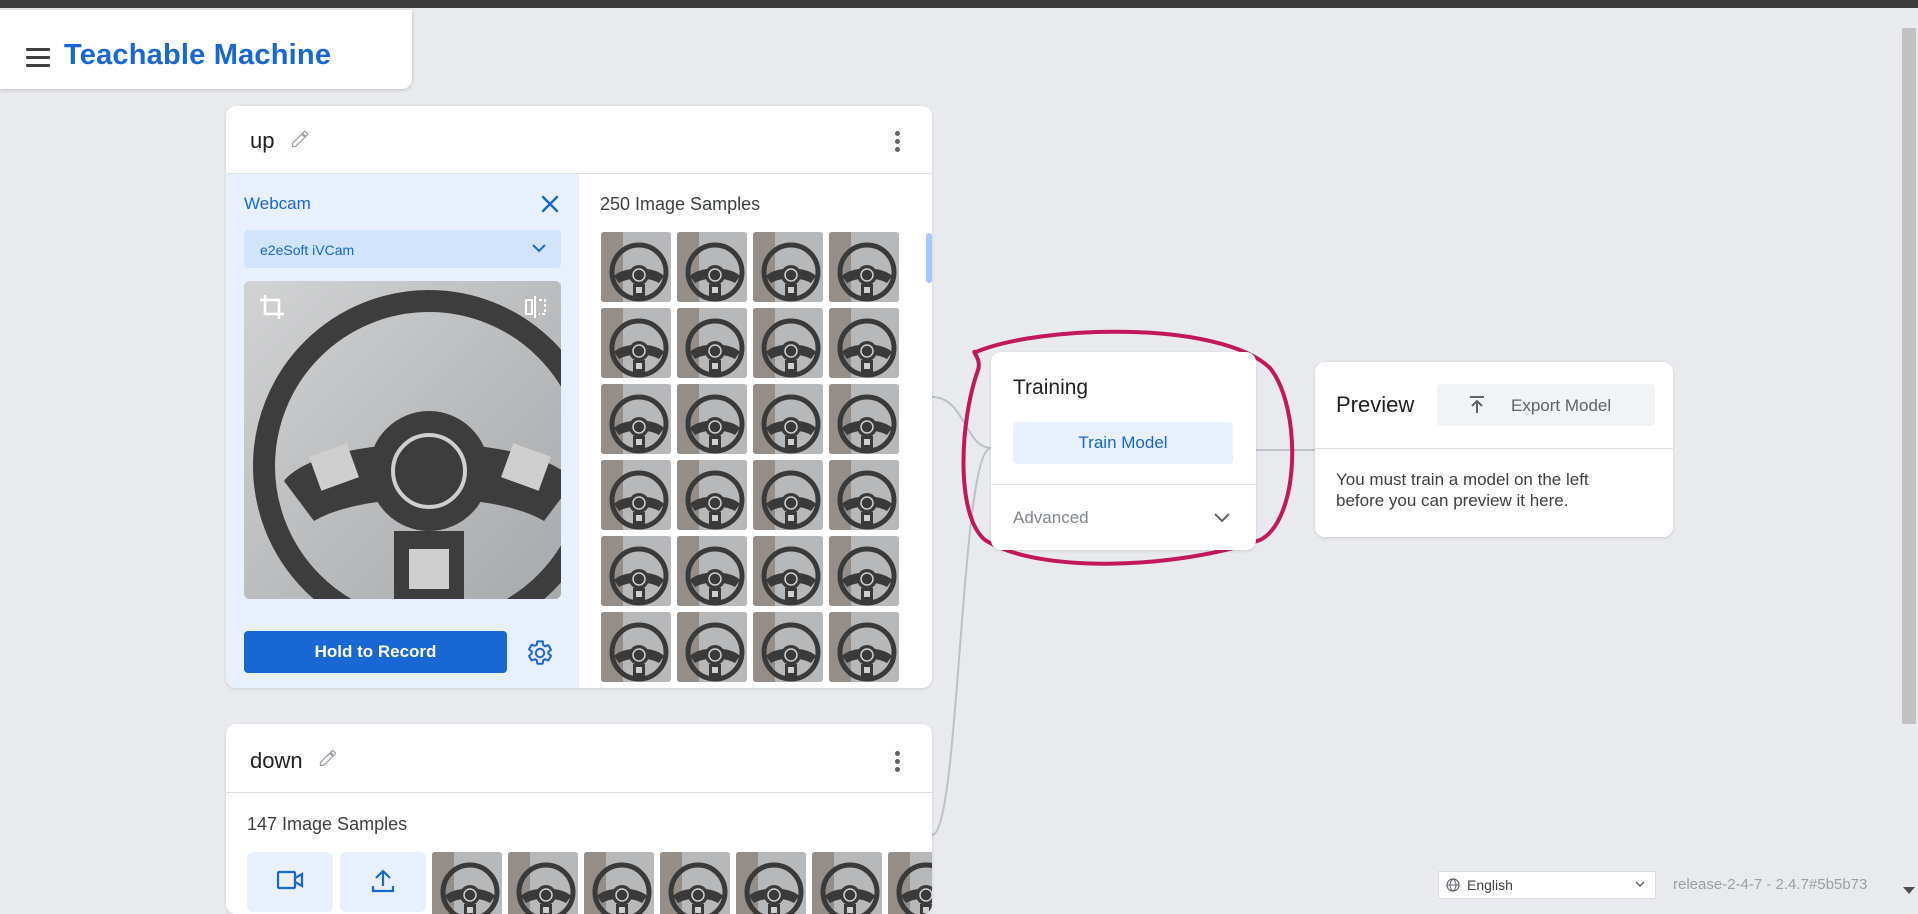 The image size is (1918, 914). What do you see at coordinates (38, 58) in the screenshot?
I see `menu-icon` at bounding box center [38, 58].